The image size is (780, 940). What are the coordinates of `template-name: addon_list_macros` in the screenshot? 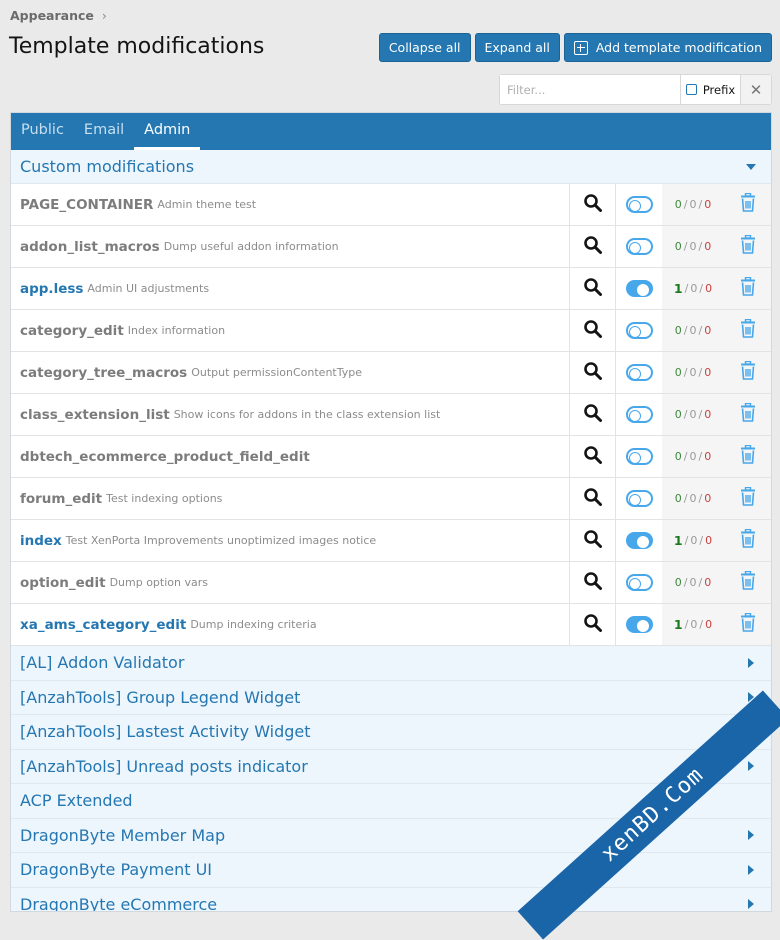 It's located at (90, 247).